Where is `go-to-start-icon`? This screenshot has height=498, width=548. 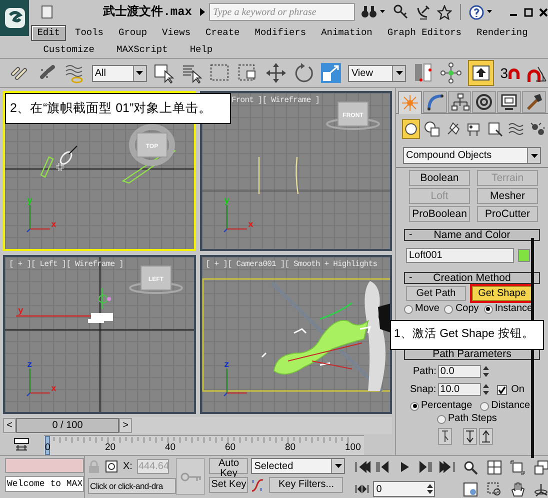 go-to-start-icon is located at coordinates (363, 467).